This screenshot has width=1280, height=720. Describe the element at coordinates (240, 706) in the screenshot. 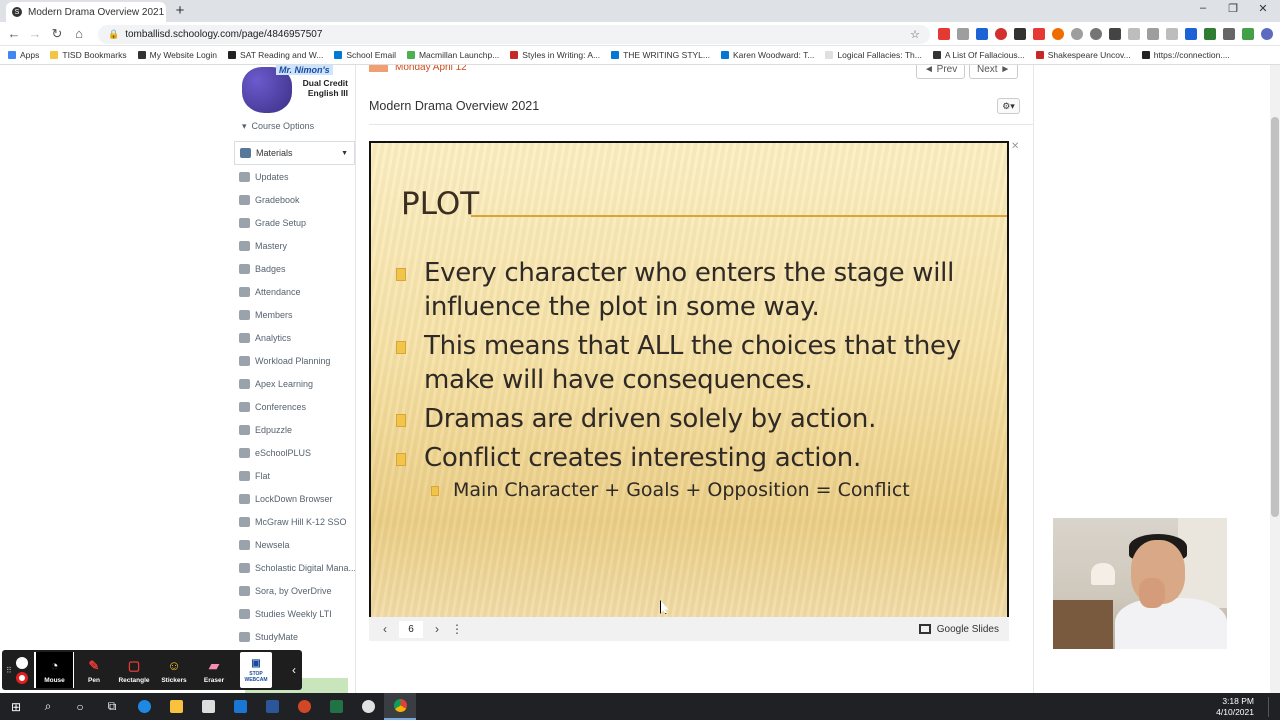

I see `mail-icon` at that location.